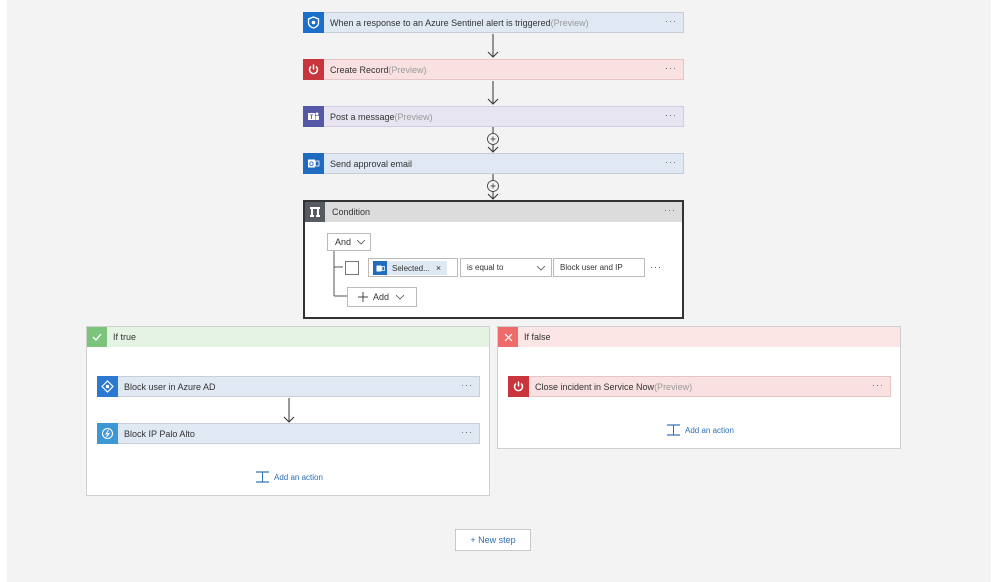 The width and height of the screenshot is (998, 582). I want to click on if-false-title: If false, so click(537, 337).